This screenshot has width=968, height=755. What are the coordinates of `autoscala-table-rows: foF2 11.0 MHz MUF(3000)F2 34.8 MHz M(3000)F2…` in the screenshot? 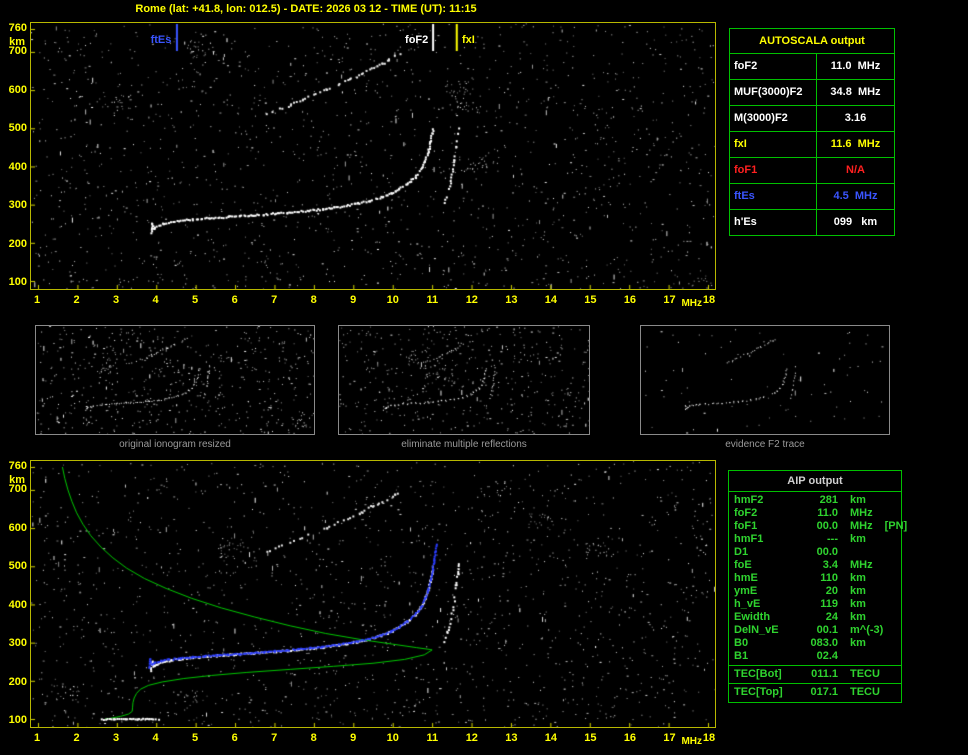 It's located at (812, 144).